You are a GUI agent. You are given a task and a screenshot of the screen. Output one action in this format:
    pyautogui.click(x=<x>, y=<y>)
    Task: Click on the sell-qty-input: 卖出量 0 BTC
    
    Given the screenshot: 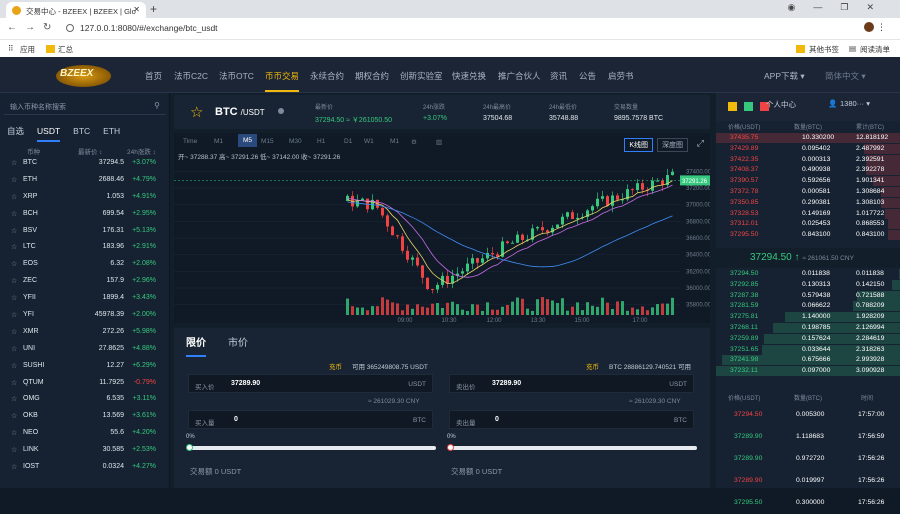 What is the action you would take?
    pyautogui.click(x=571, y=419)
    